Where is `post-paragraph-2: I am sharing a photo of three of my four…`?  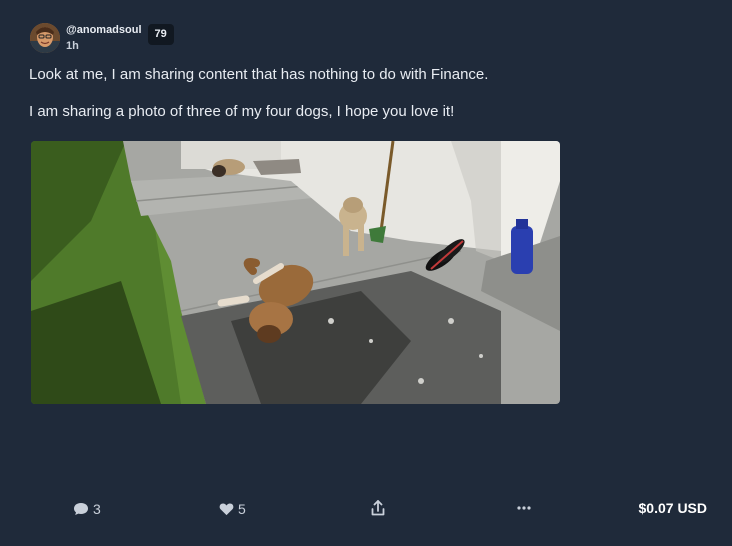 post-paragraph-2: I am sharing a photo of three of my four… is located at coordinates (242, 111).